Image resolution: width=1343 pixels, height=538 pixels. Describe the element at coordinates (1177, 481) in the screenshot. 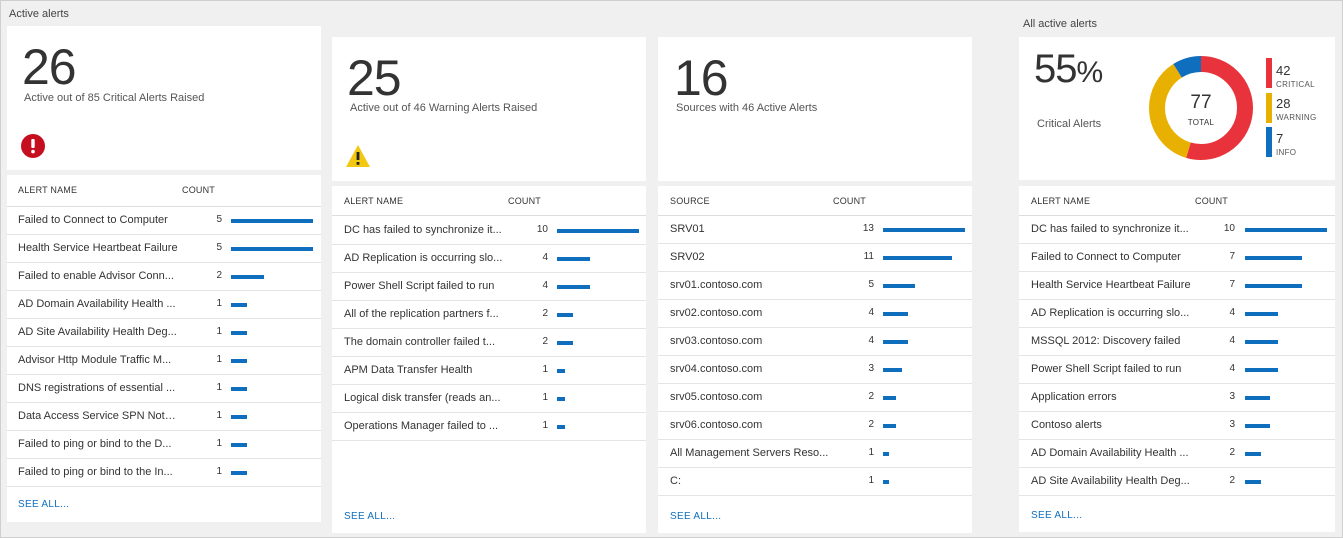

I see `list-row: AD Site Availability Health Deg... 2` at that location.